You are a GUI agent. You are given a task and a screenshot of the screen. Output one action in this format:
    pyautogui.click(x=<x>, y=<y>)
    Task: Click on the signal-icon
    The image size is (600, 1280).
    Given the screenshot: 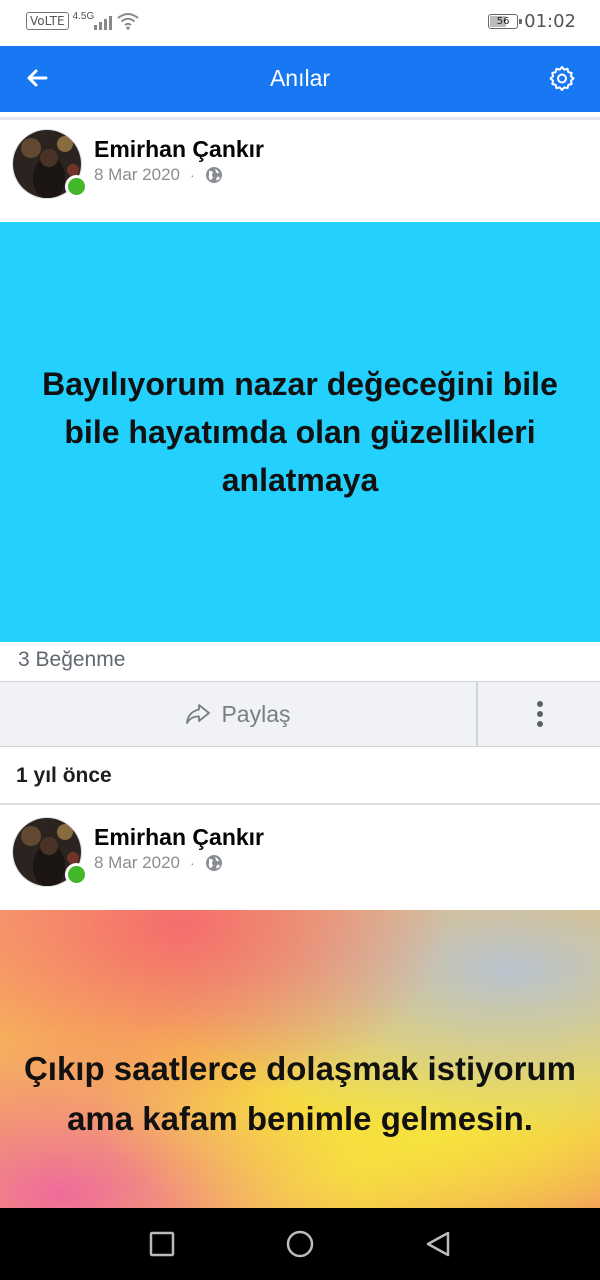 What is the action you would take?
    pyautogui.click(x=103, y=21)
    